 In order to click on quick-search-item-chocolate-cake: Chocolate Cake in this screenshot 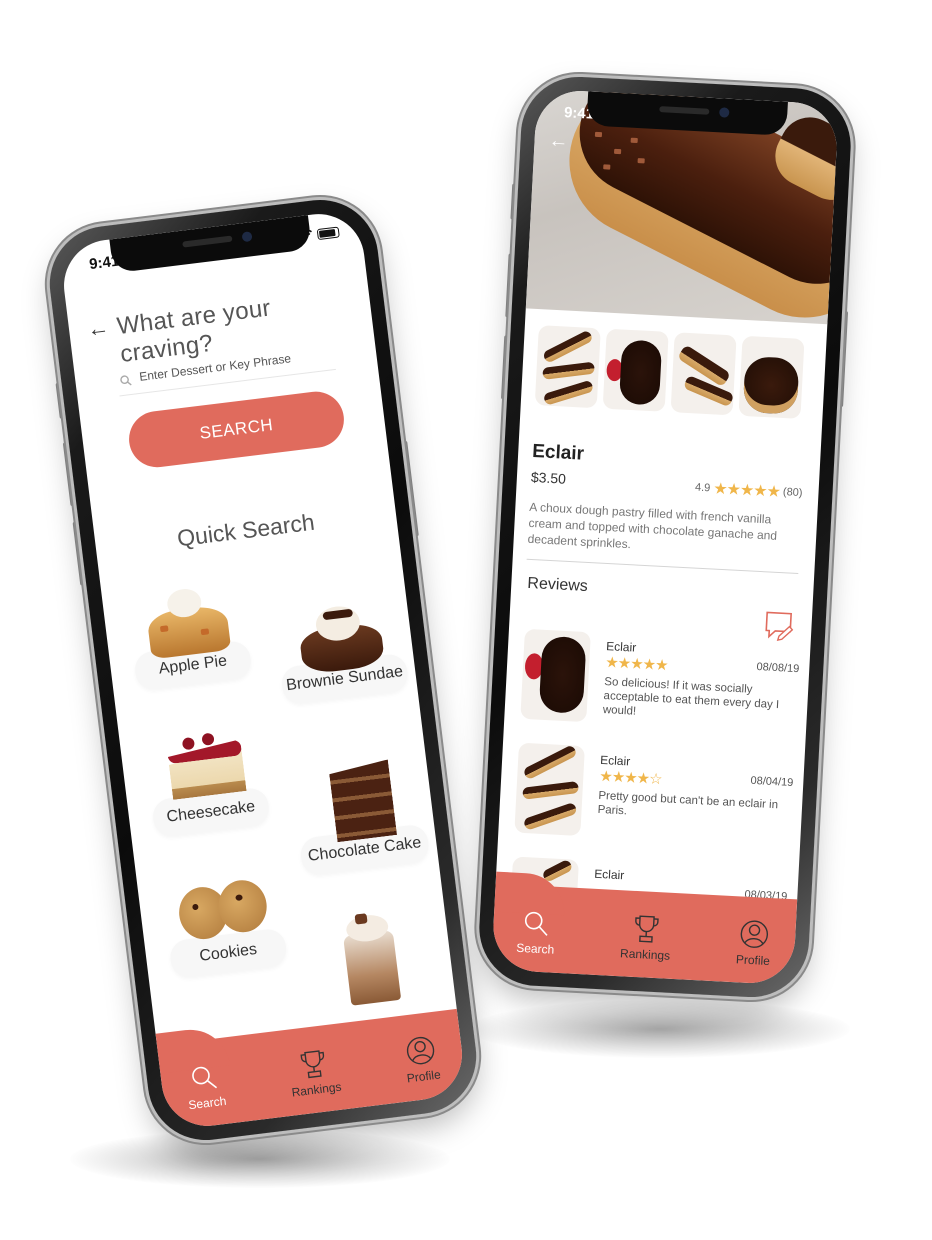, I will do `click(360, 809)`.